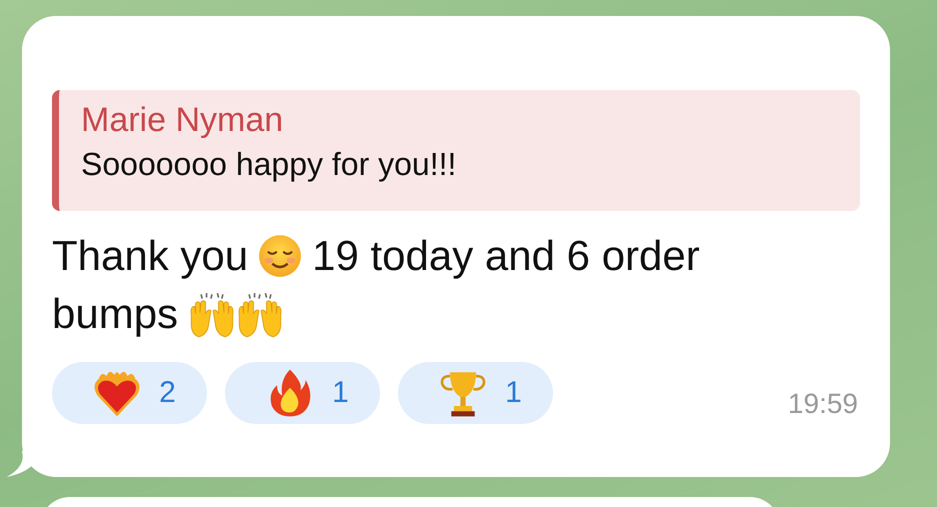 This screenshot has width=937, height=507. Describe the element at coordinates (823, 404) in the screenshot. I see `message-time: 19:59` at that location.